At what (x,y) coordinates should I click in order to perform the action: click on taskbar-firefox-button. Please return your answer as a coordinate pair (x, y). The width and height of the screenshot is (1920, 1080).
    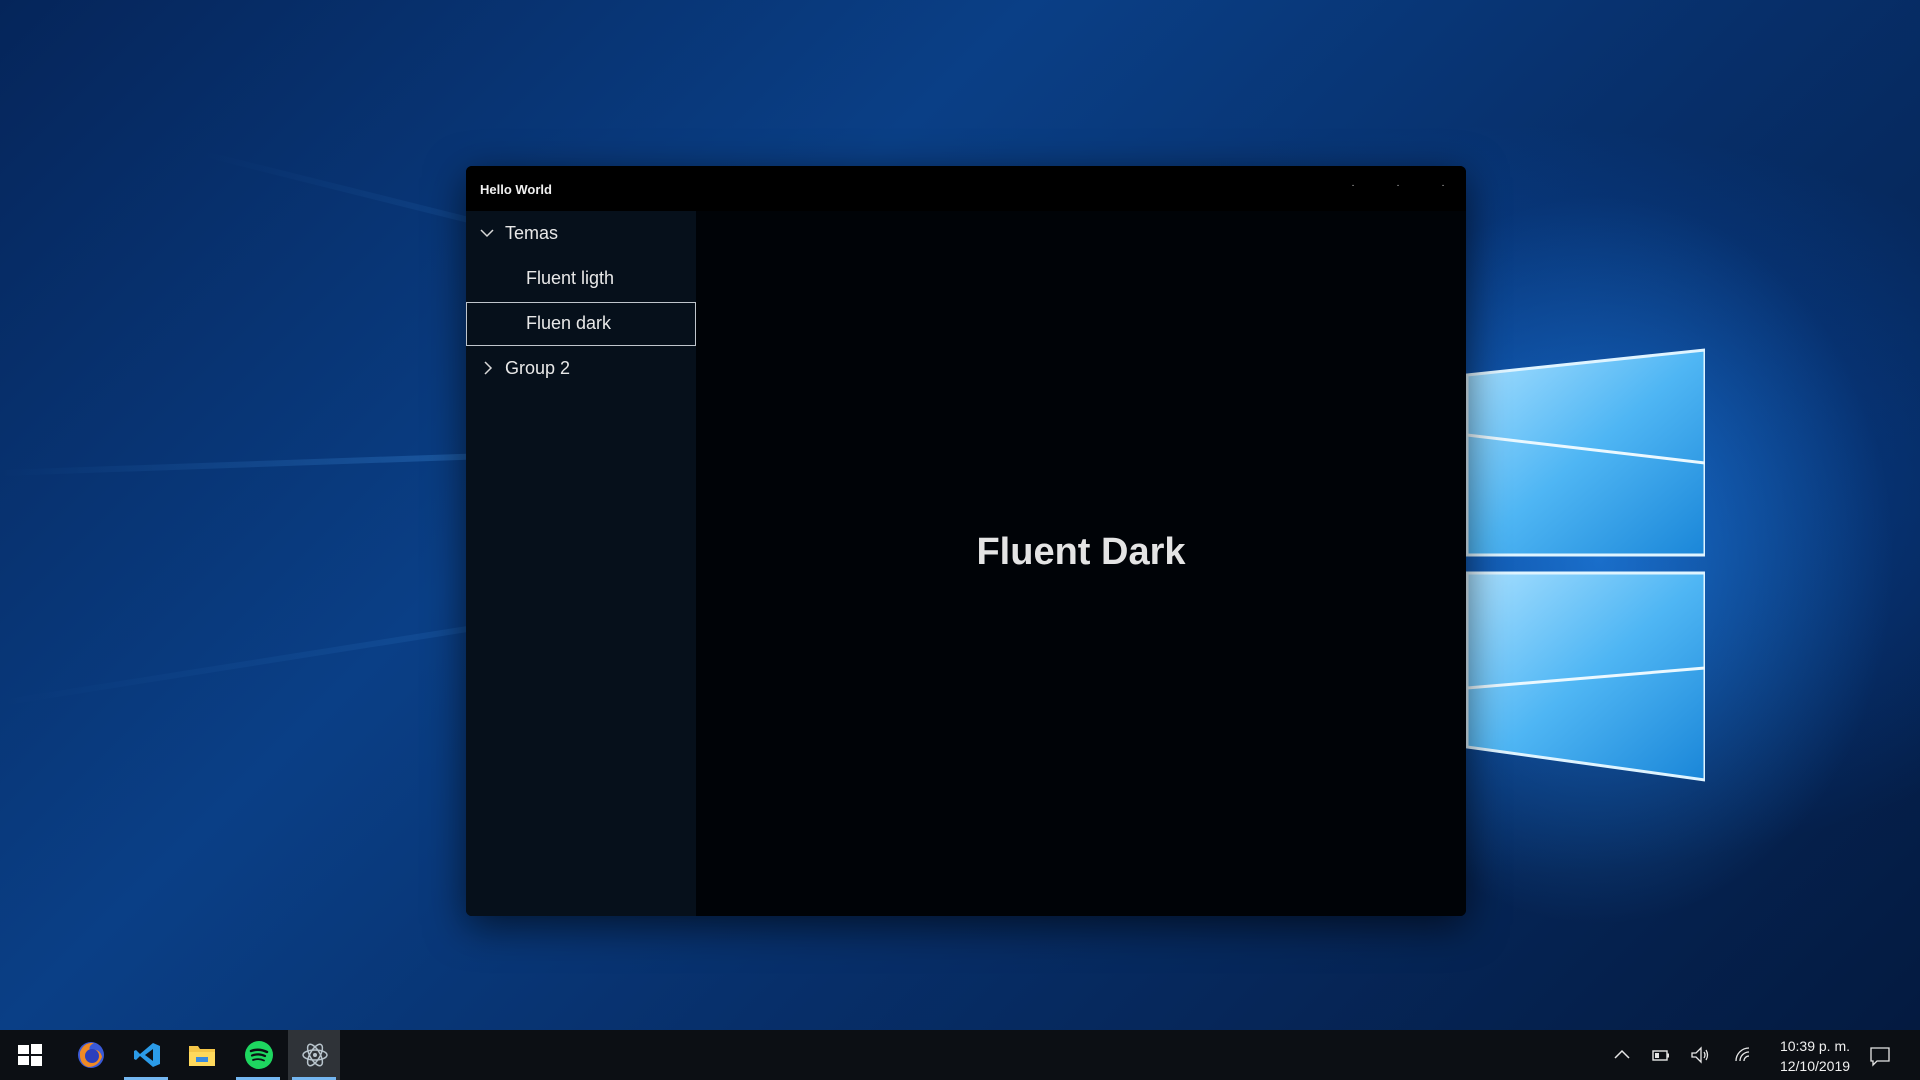
    Looking at the image, I should click on (90, 1055).